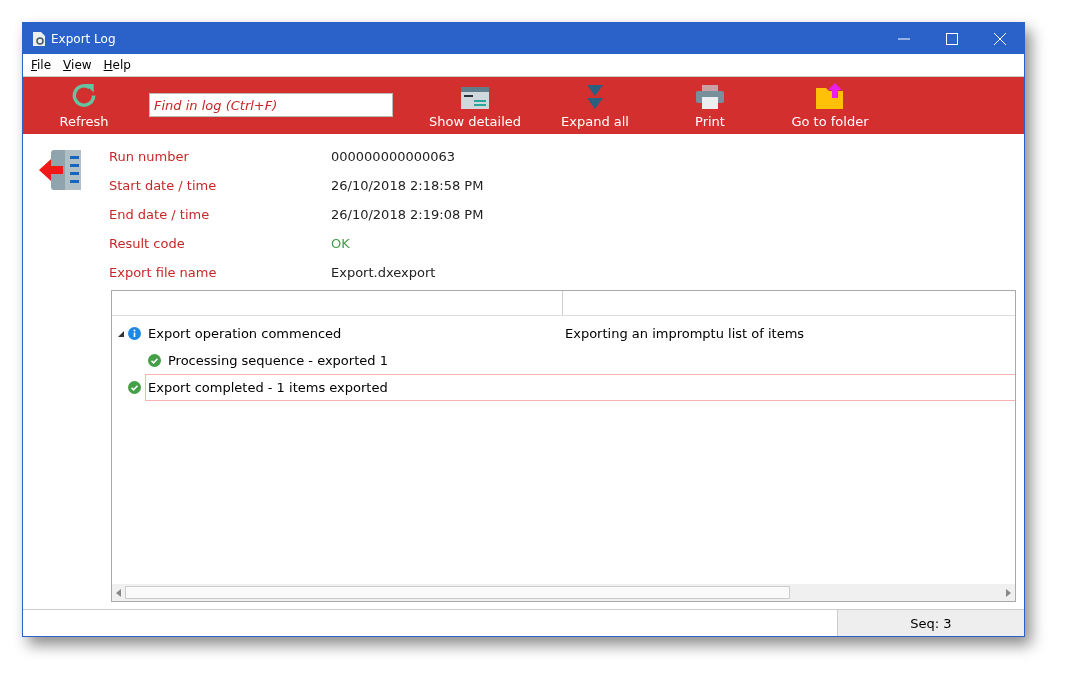 The width and height of the screenshot is (1080, 693). I want to click on toolbar-button: Print, so click(710, 105).